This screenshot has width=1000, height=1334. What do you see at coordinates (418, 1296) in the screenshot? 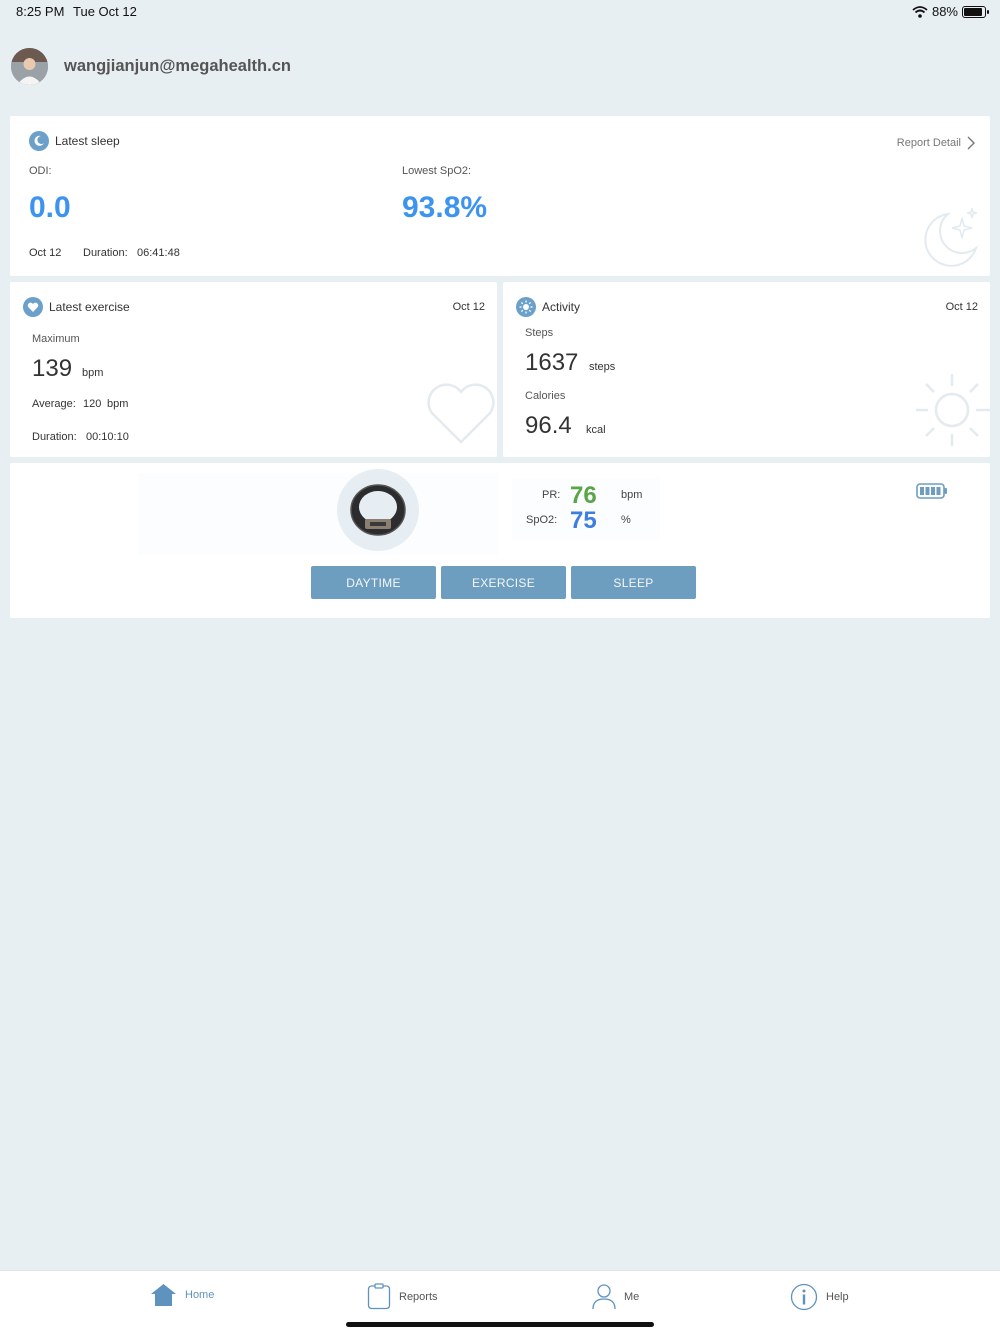
I see `tab-reports-label: Reports` at bounding box center [418, 1296].